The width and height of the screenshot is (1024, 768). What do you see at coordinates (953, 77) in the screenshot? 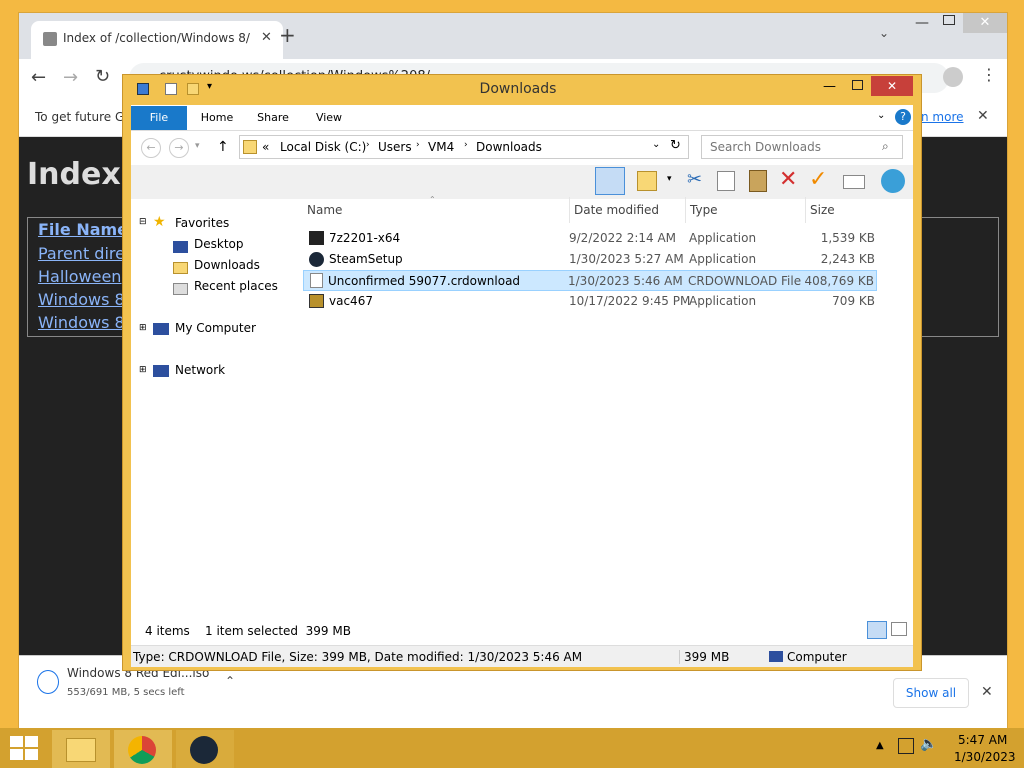
I see `profile-icon` at bounding box center [953, 77].